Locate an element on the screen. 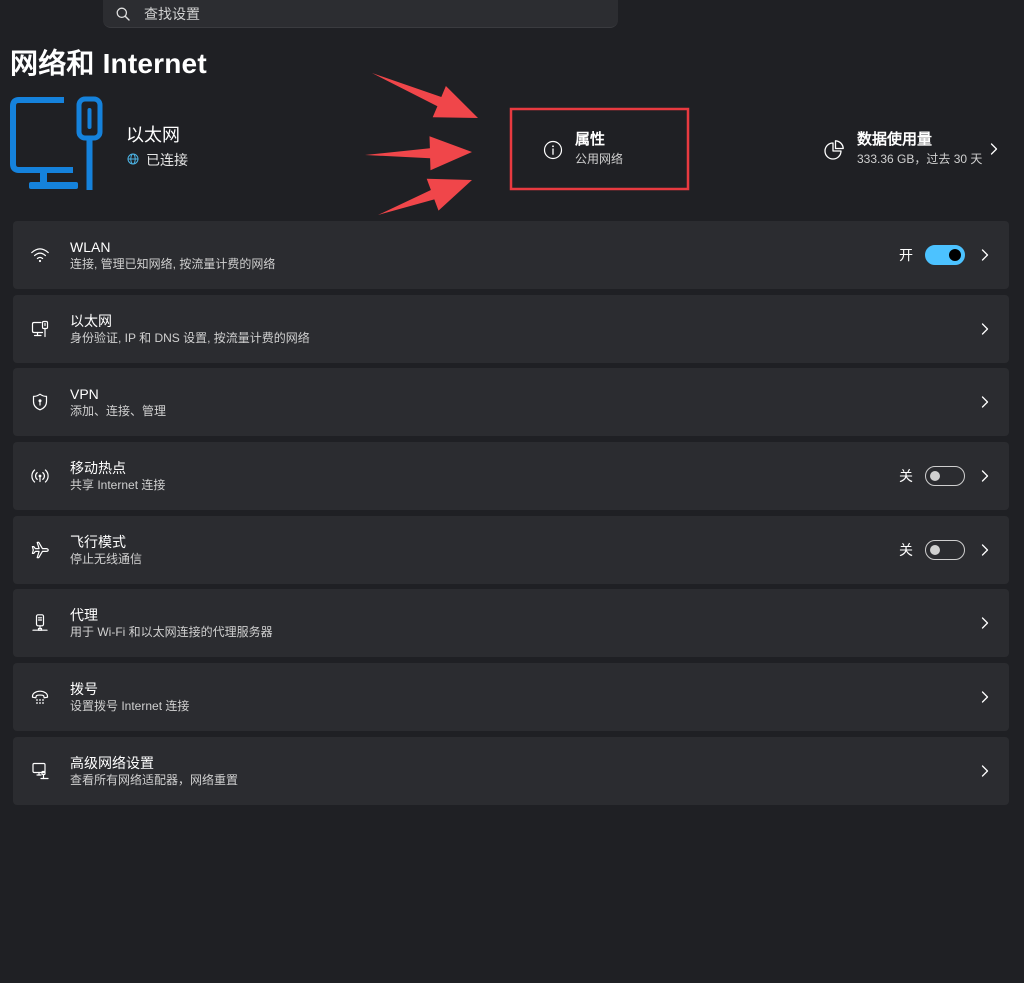  toggle-state-label: 开 is located at coordinates (906, 255).